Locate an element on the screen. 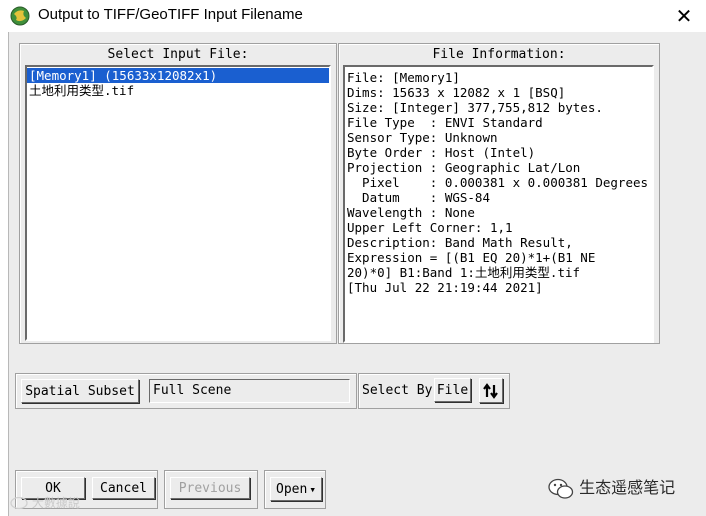 Image resolution: width=706 pixels, height=516 pixels. select-by-file-button: File is located at coordinates (452, 390).